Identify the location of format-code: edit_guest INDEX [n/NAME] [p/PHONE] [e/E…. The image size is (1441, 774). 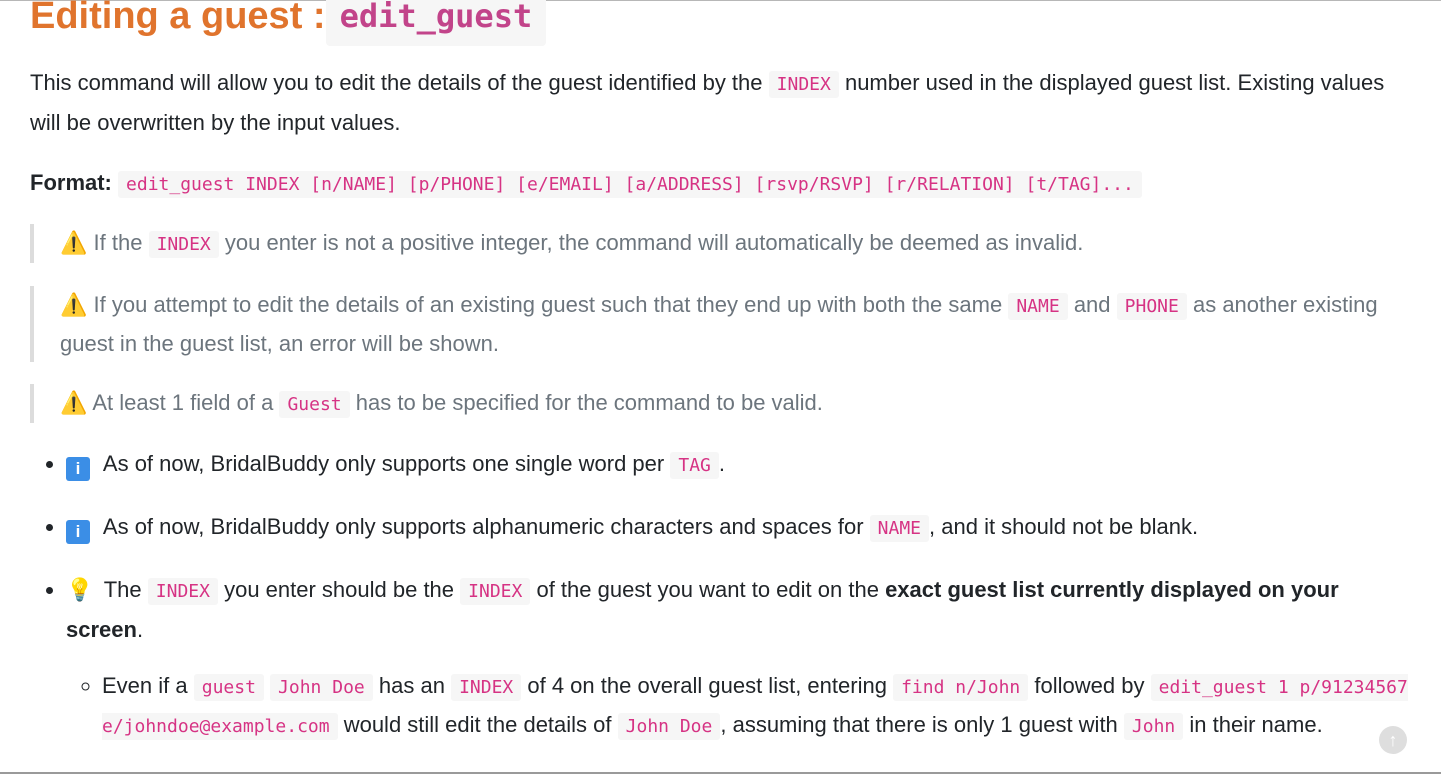
(630, 184).